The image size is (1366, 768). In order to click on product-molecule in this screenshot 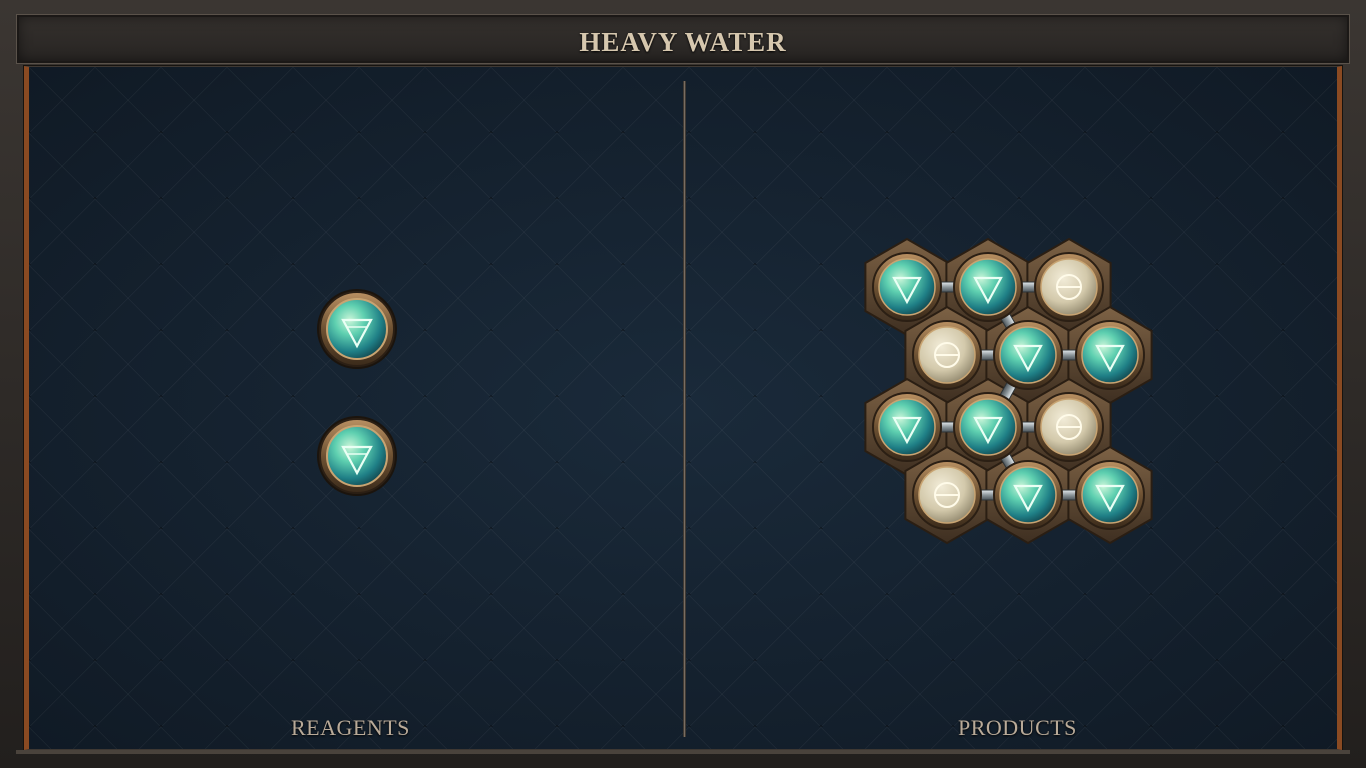, I will do `click(1008, 391)`.